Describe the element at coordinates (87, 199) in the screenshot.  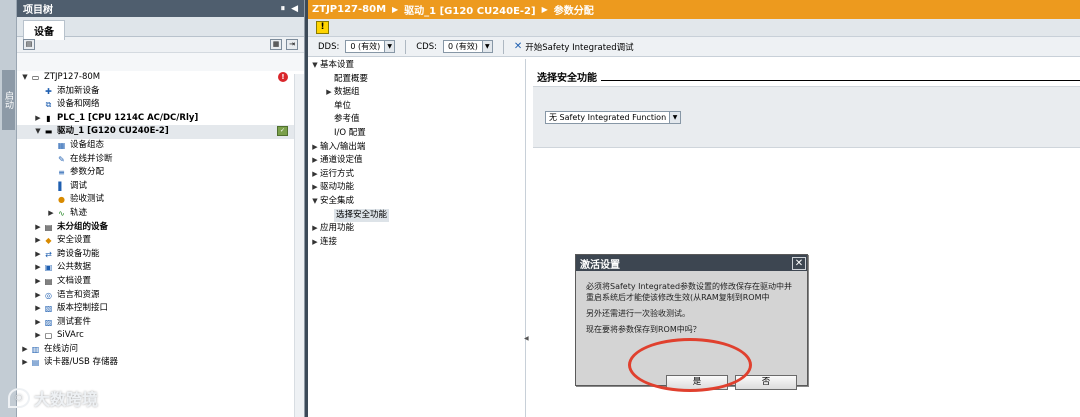
I see `tree-item-label: 验收测试` at that location.